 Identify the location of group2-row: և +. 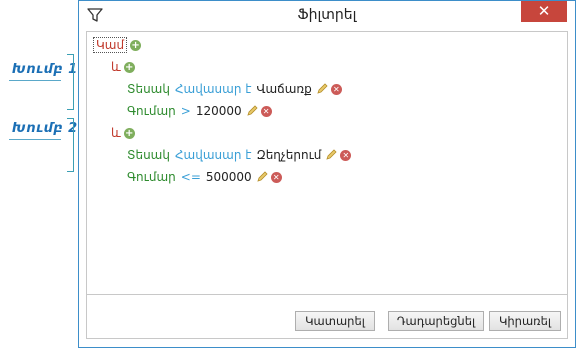
(123, 133).